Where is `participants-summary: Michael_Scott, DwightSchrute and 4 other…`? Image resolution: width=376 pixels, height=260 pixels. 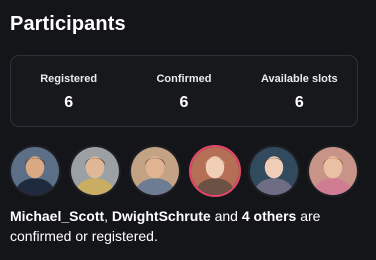
participants-summary: Michael_Scott, DwightSchrute and 4 other… is located at coordinates (185, 226).